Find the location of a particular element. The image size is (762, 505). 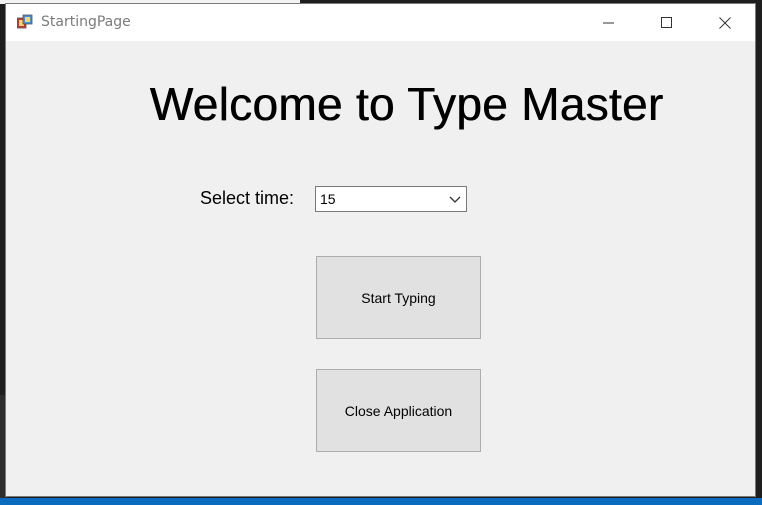

minimize-icon is located at coordinates (608, 22).